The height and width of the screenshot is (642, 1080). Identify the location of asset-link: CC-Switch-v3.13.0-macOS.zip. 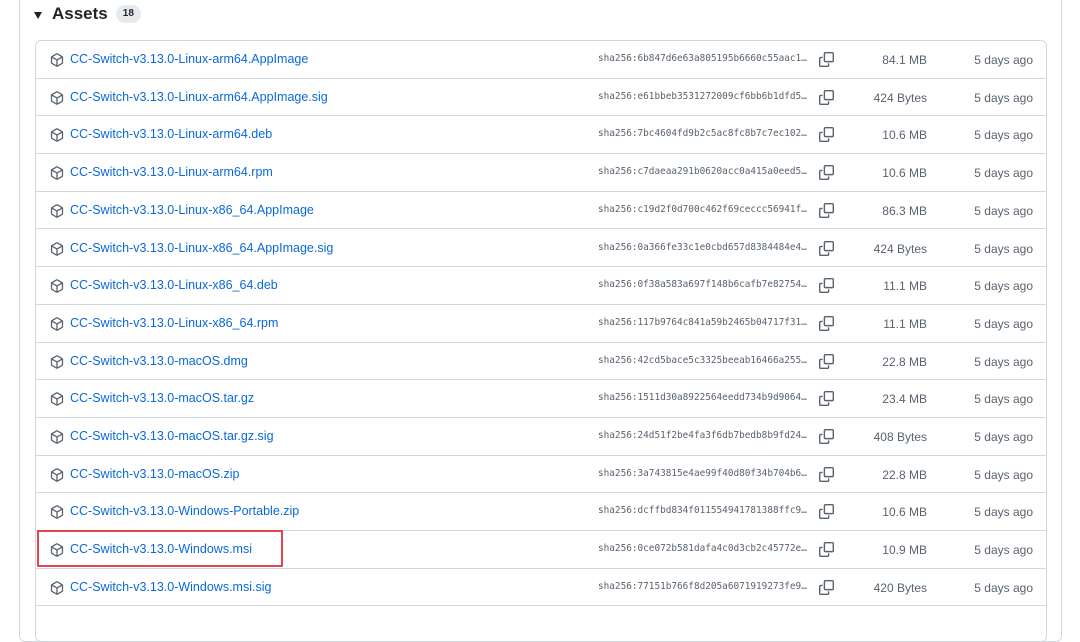
(155, 474).